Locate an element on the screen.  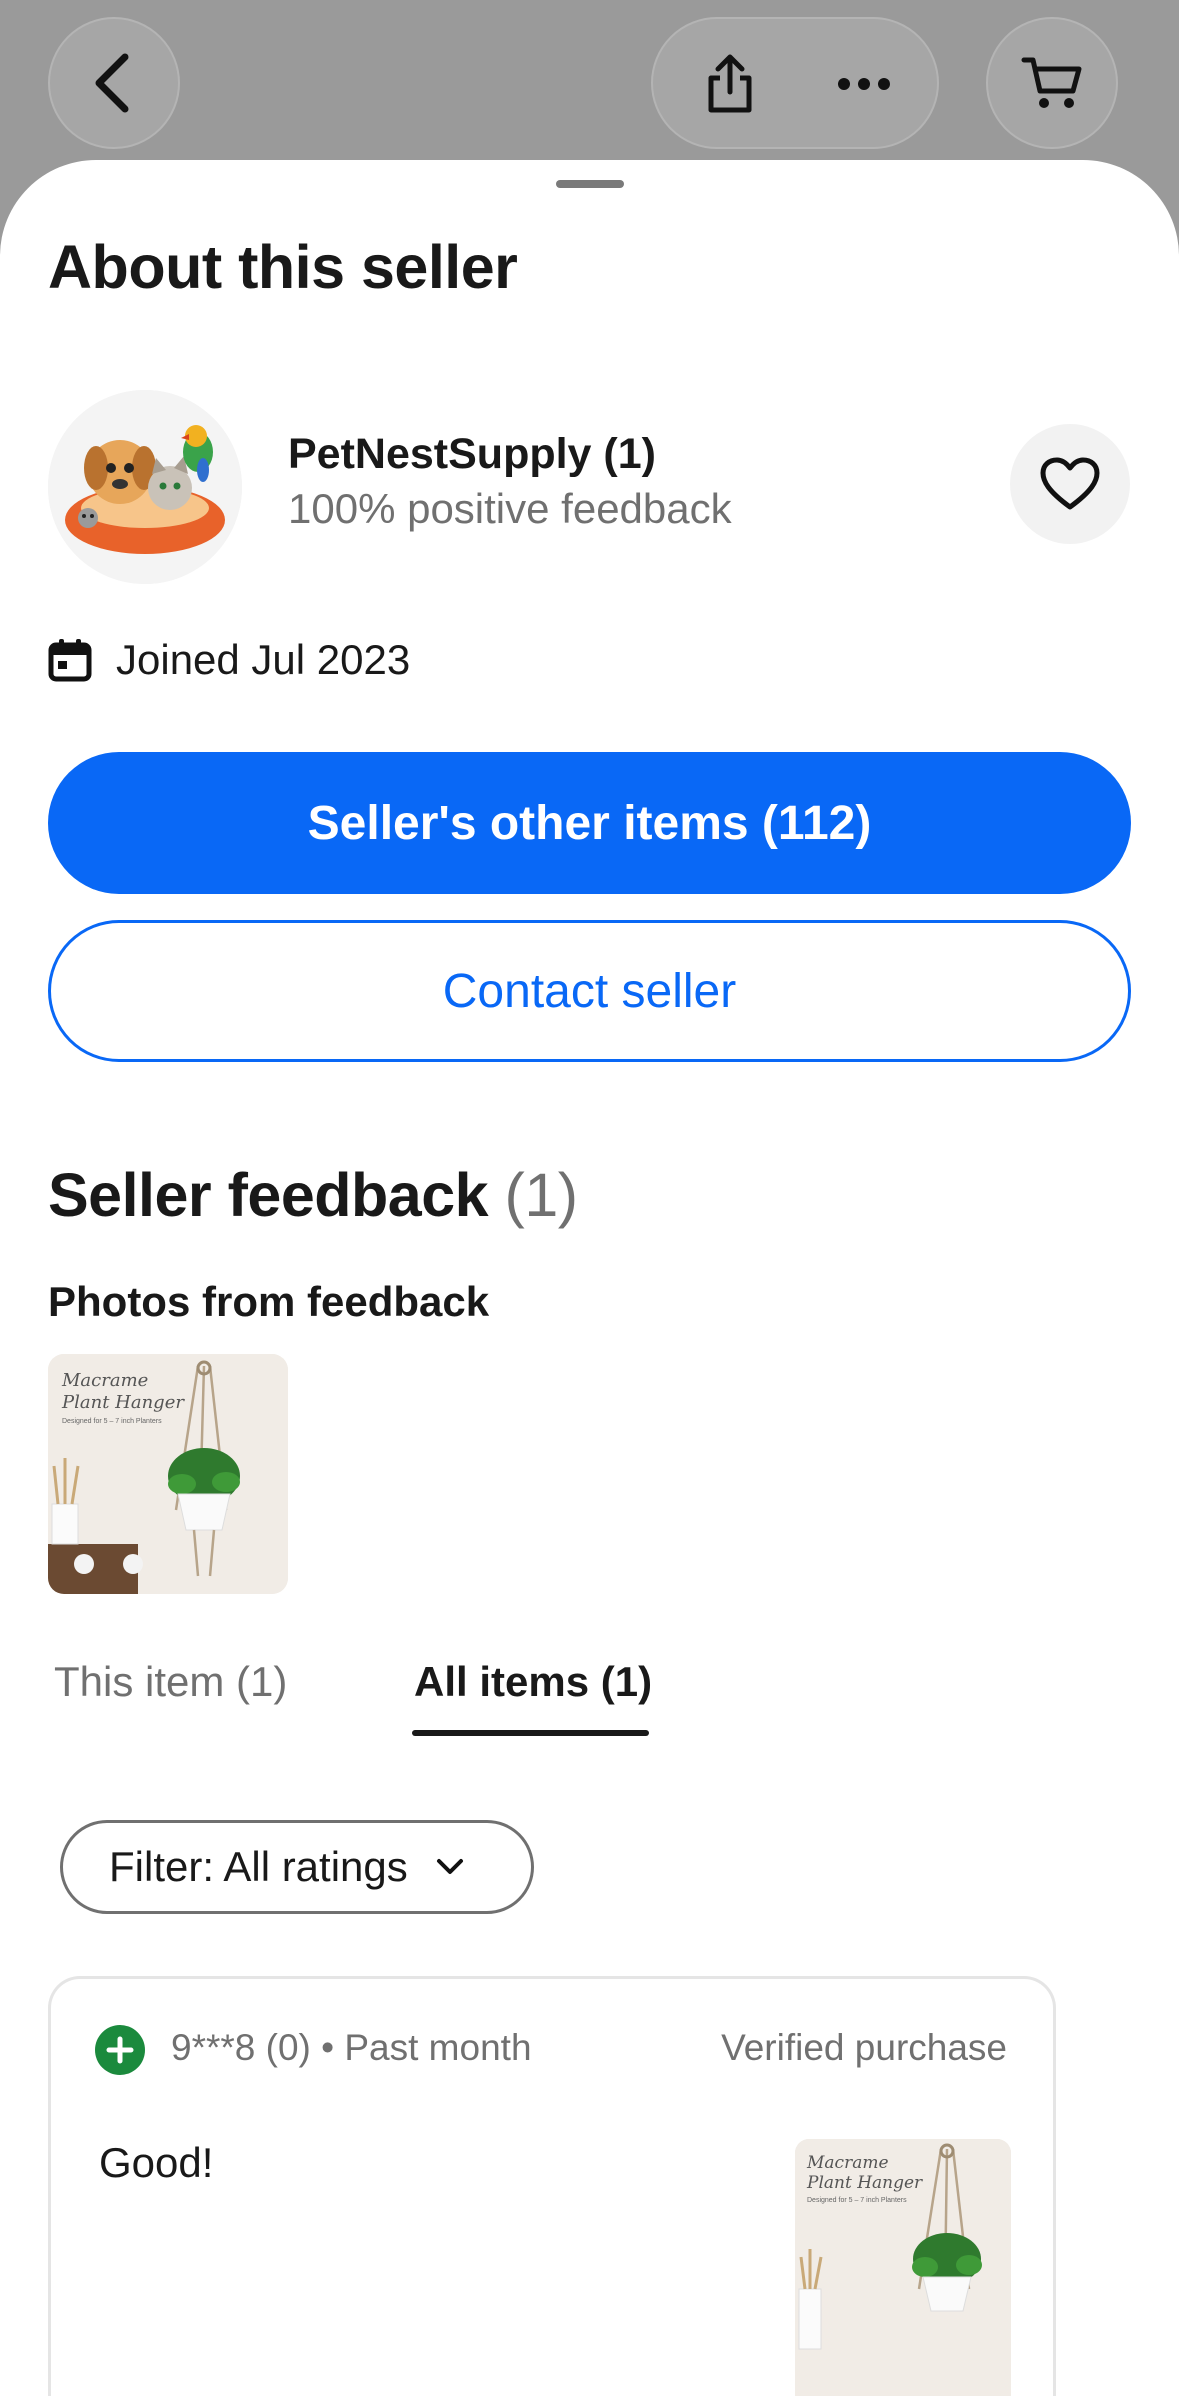
heart-icon is located at coordinates (1070, 483).